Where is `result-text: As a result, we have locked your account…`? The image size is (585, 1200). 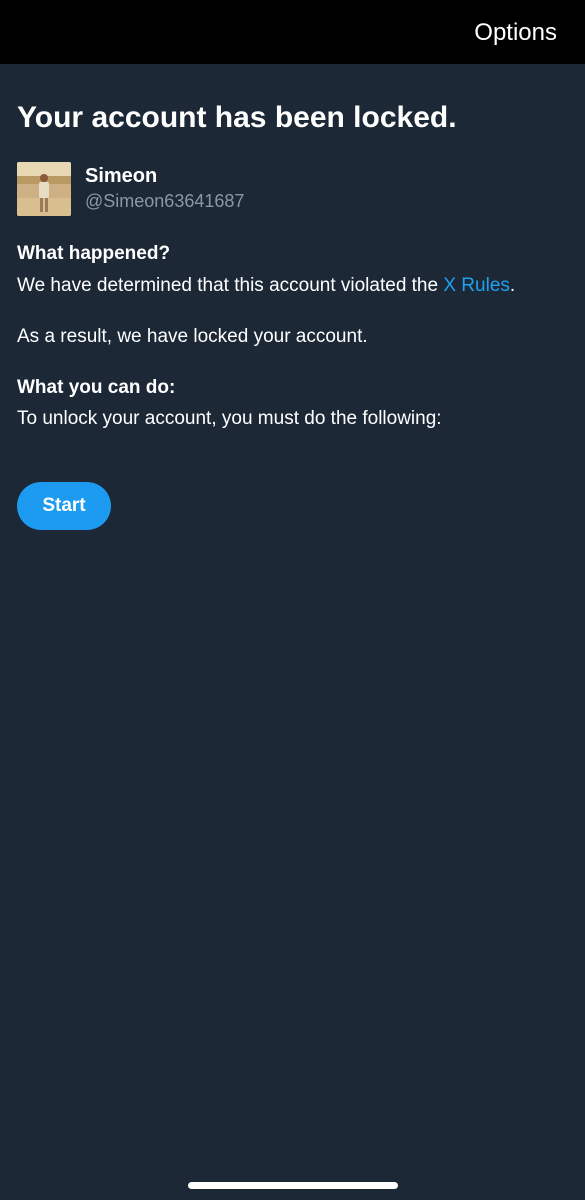
result-text: As a result, we have locked your account… is located at coordinates (192, 336).